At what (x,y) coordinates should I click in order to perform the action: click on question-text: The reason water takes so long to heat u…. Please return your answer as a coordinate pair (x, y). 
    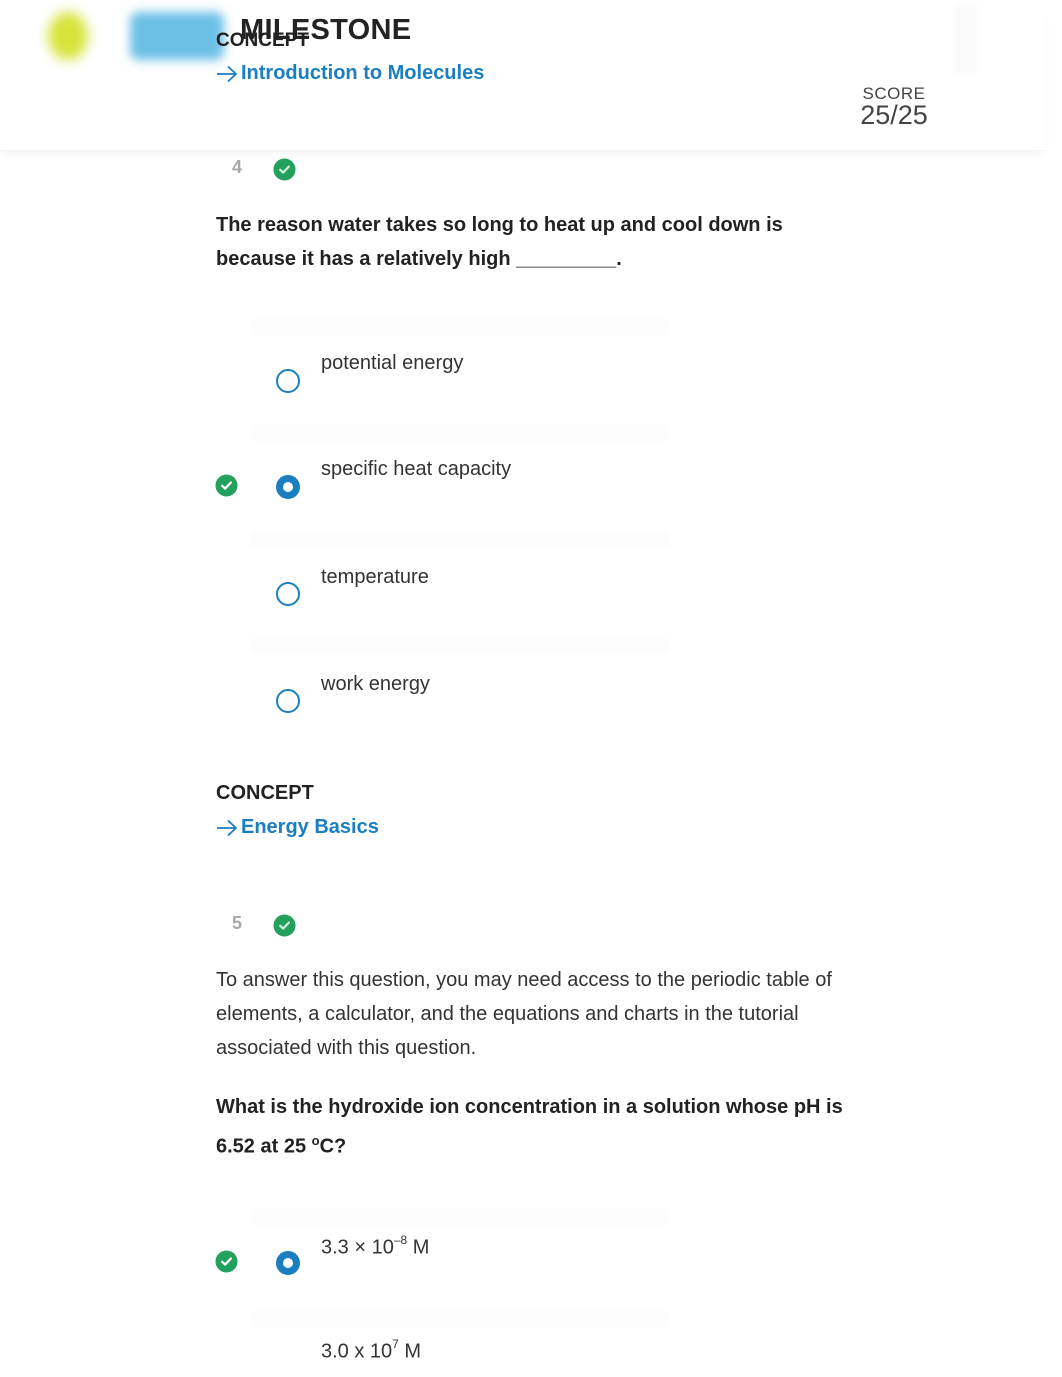
    Looking at the image, I should click on (499, 242).